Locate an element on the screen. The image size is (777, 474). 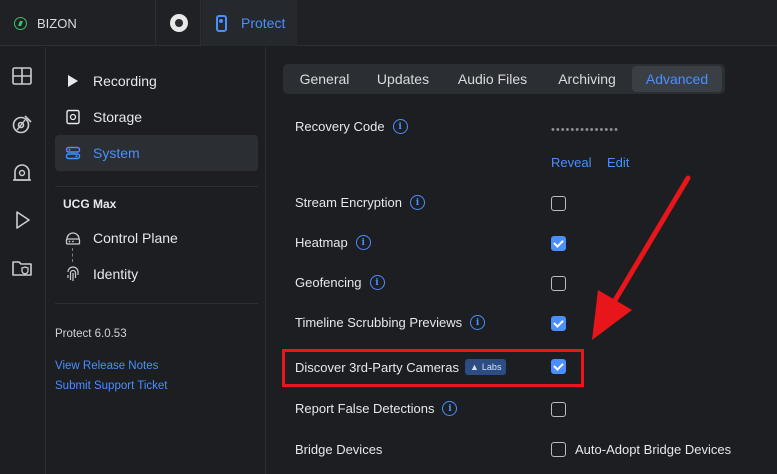
auto-adopt-row: Auto-Adopt Bridge Devices is located at coordinates (653, 449).